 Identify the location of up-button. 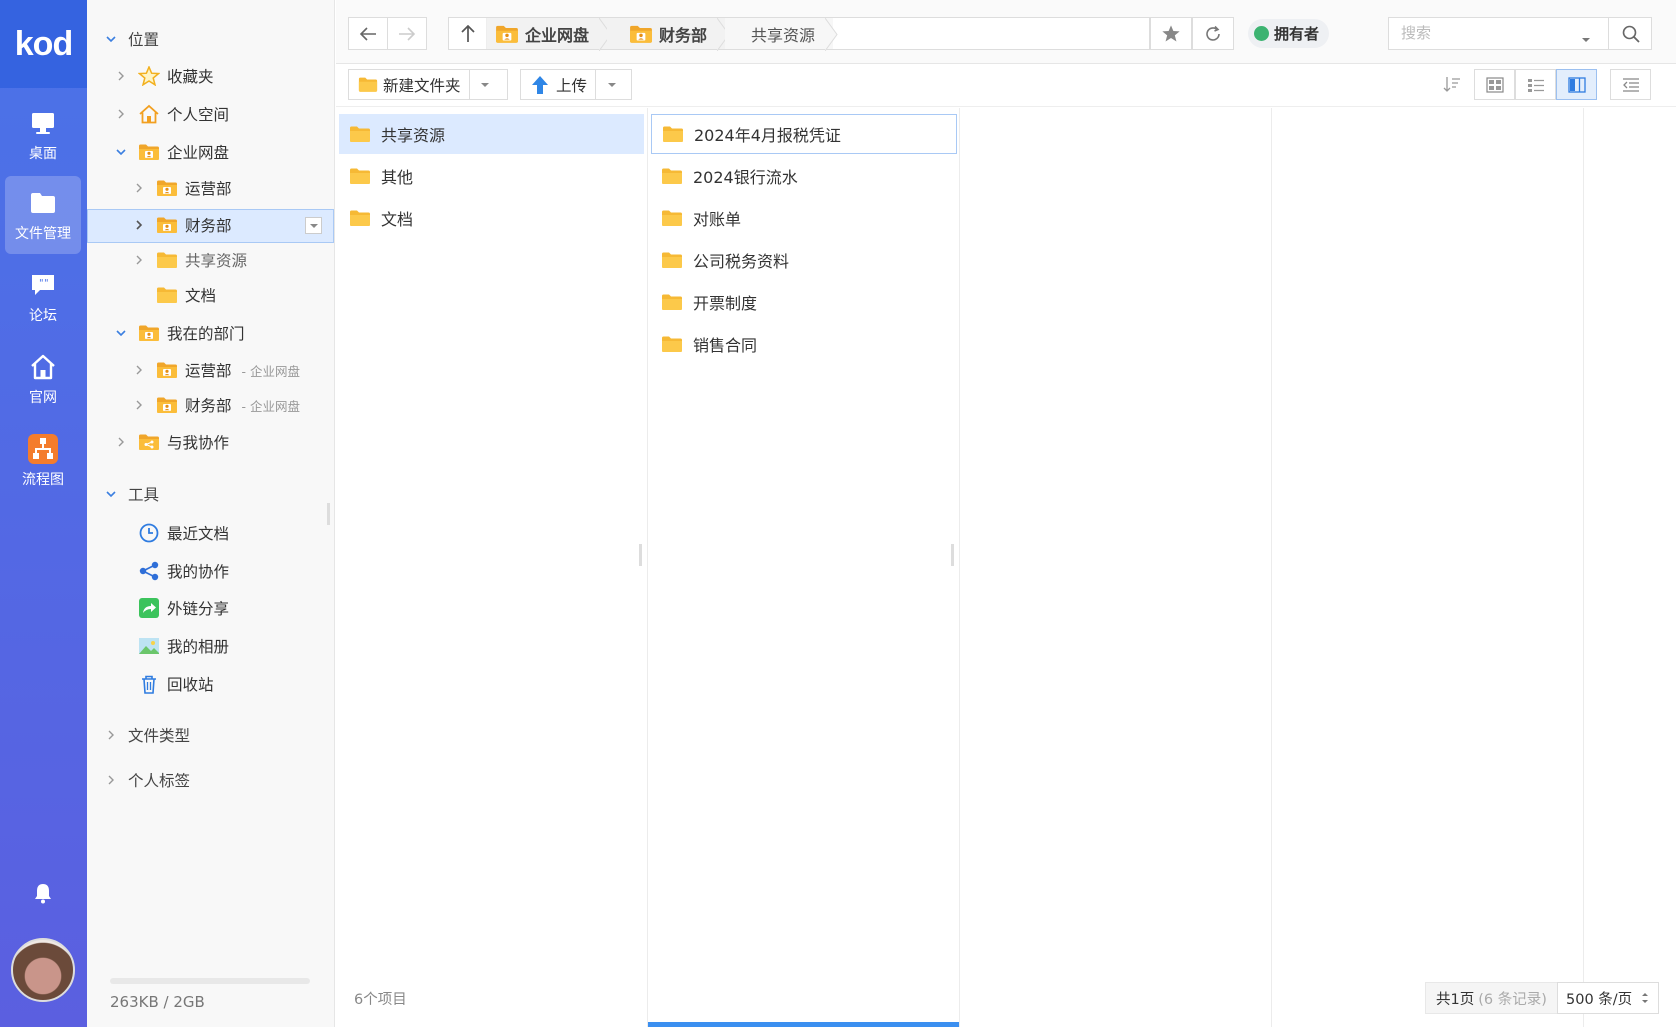
(468, 33).